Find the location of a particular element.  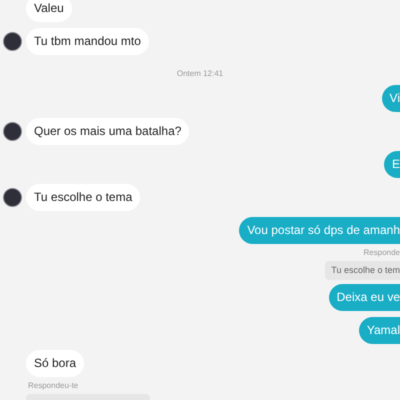

message-bubble: E is located at coordinates (392, 164).